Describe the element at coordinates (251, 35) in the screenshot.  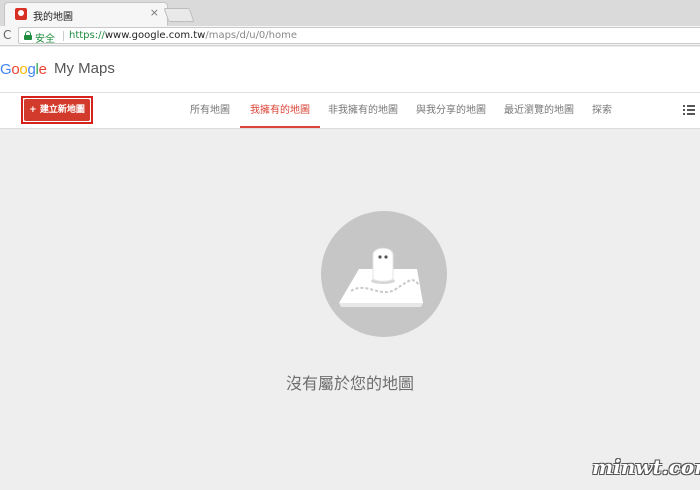
I see `url-path: /maps/d/u/0/home` at that location.